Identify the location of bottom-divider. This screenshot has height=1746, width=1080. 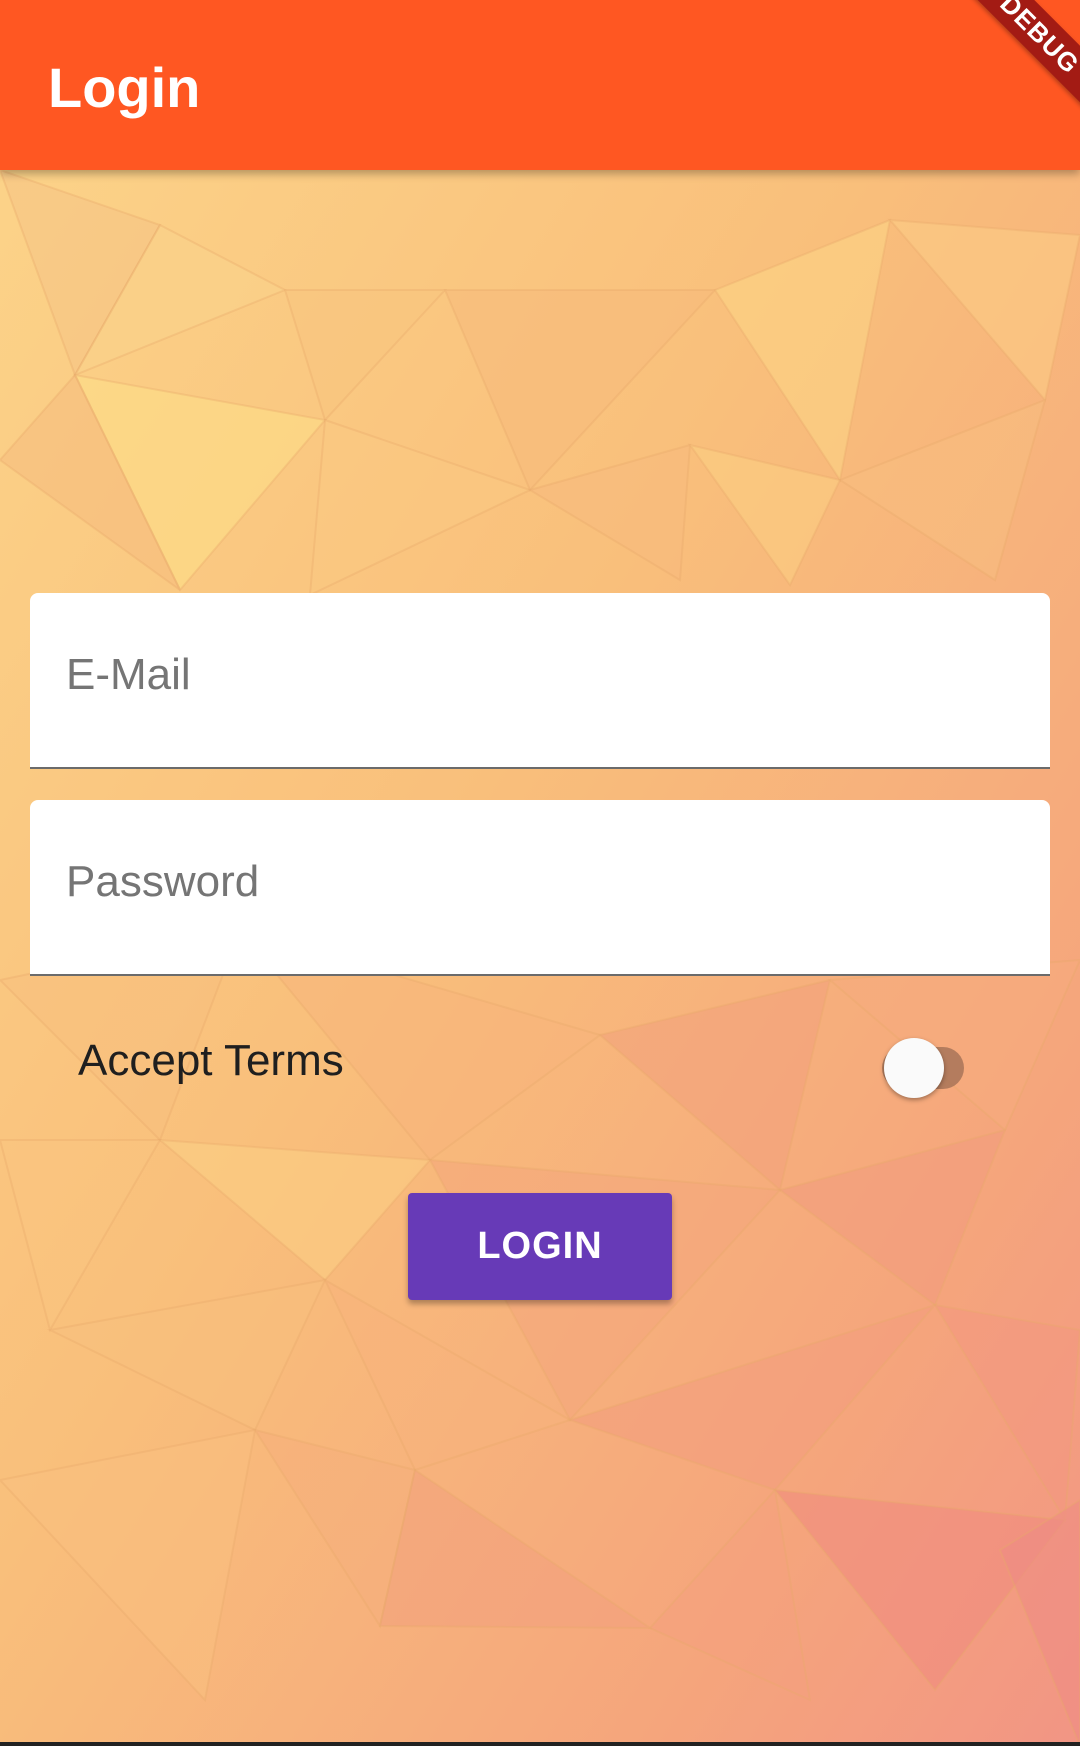
(540, 1744).